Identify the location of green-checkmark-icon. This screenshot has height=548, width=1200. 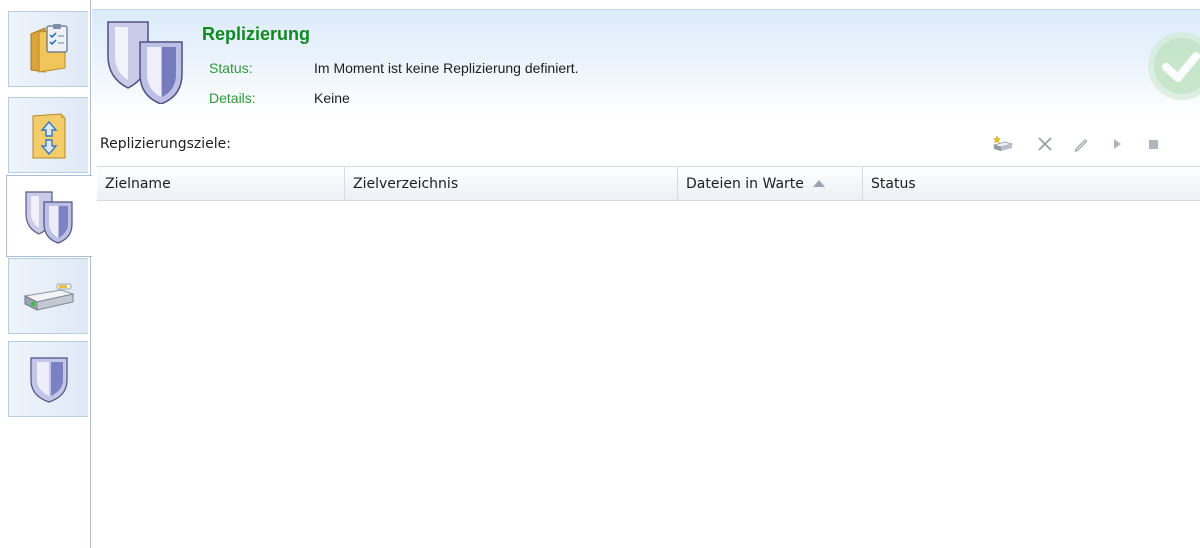
(1165, 68).